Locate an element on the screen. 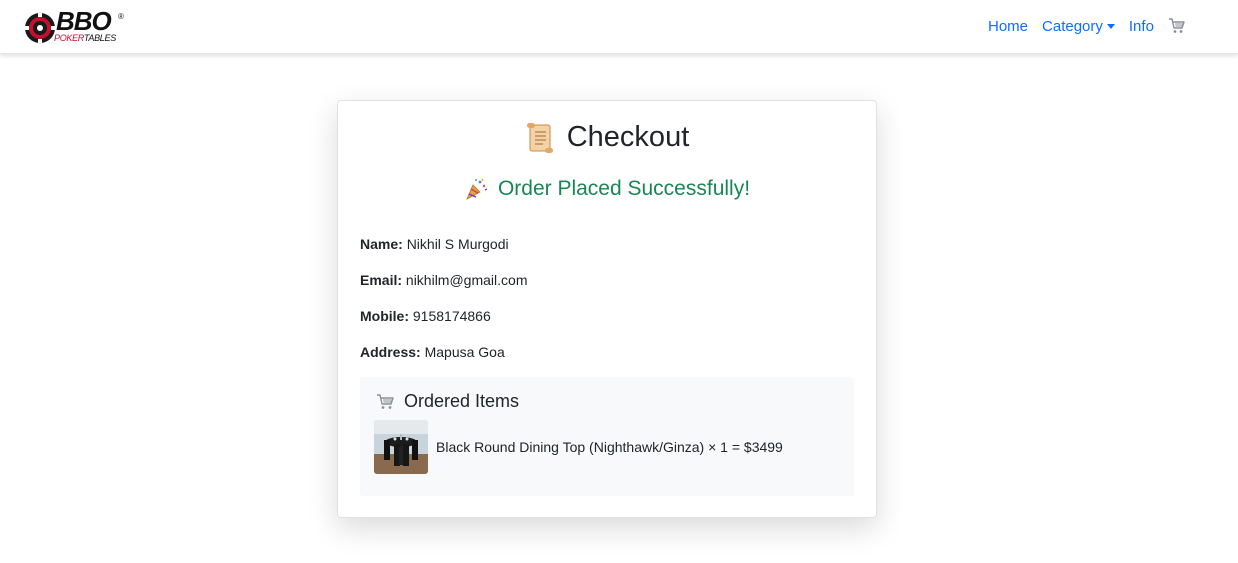 The height and width of the screenshot is (563, 1238). product-thumbnail is located at coordinates (401, 447).